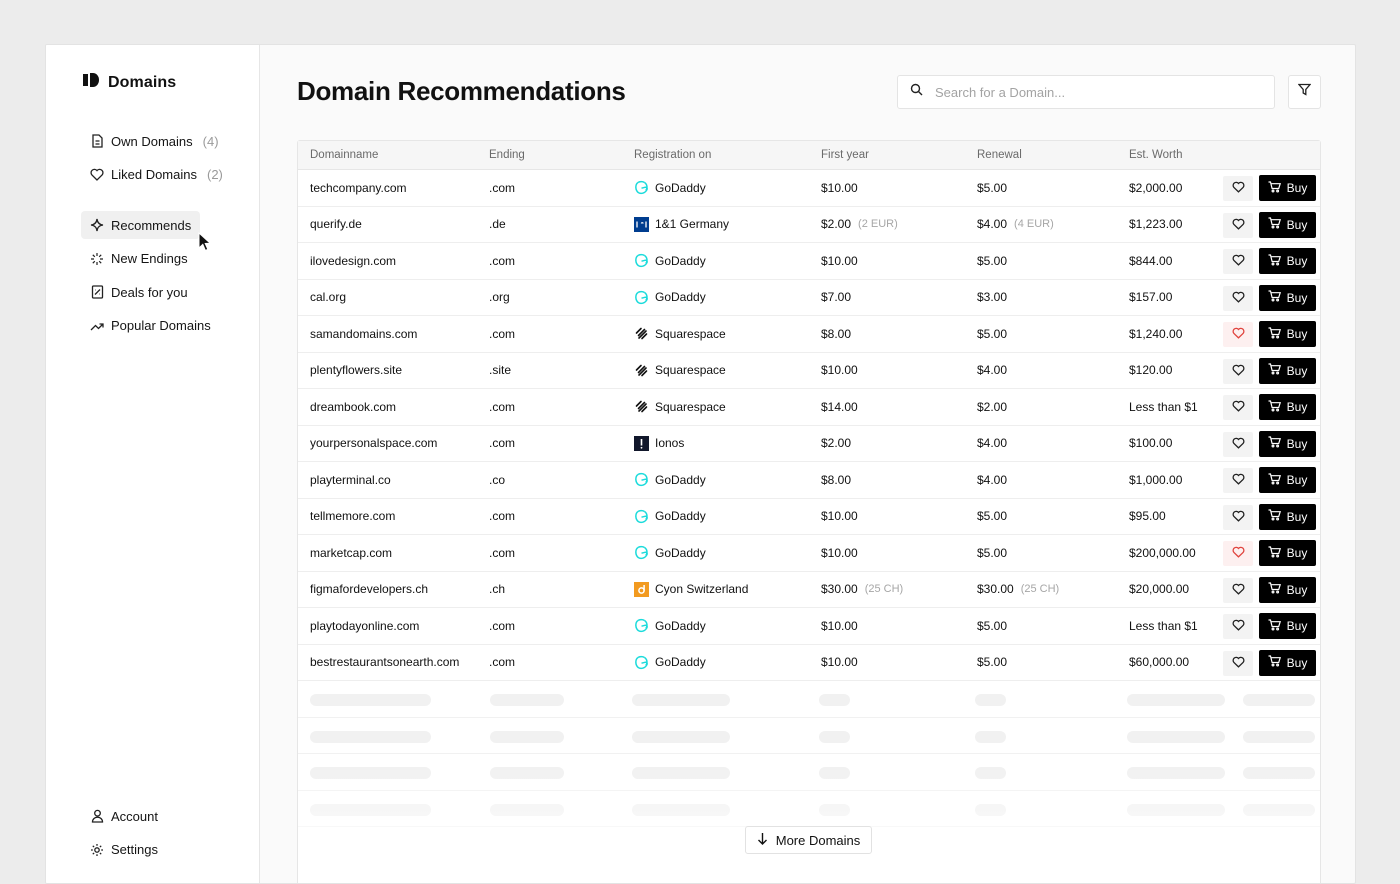 This screenshot has height=884, width=1400. I want to click on sidebar-item-own-domains: Own Domains (4), so click(154, 141).